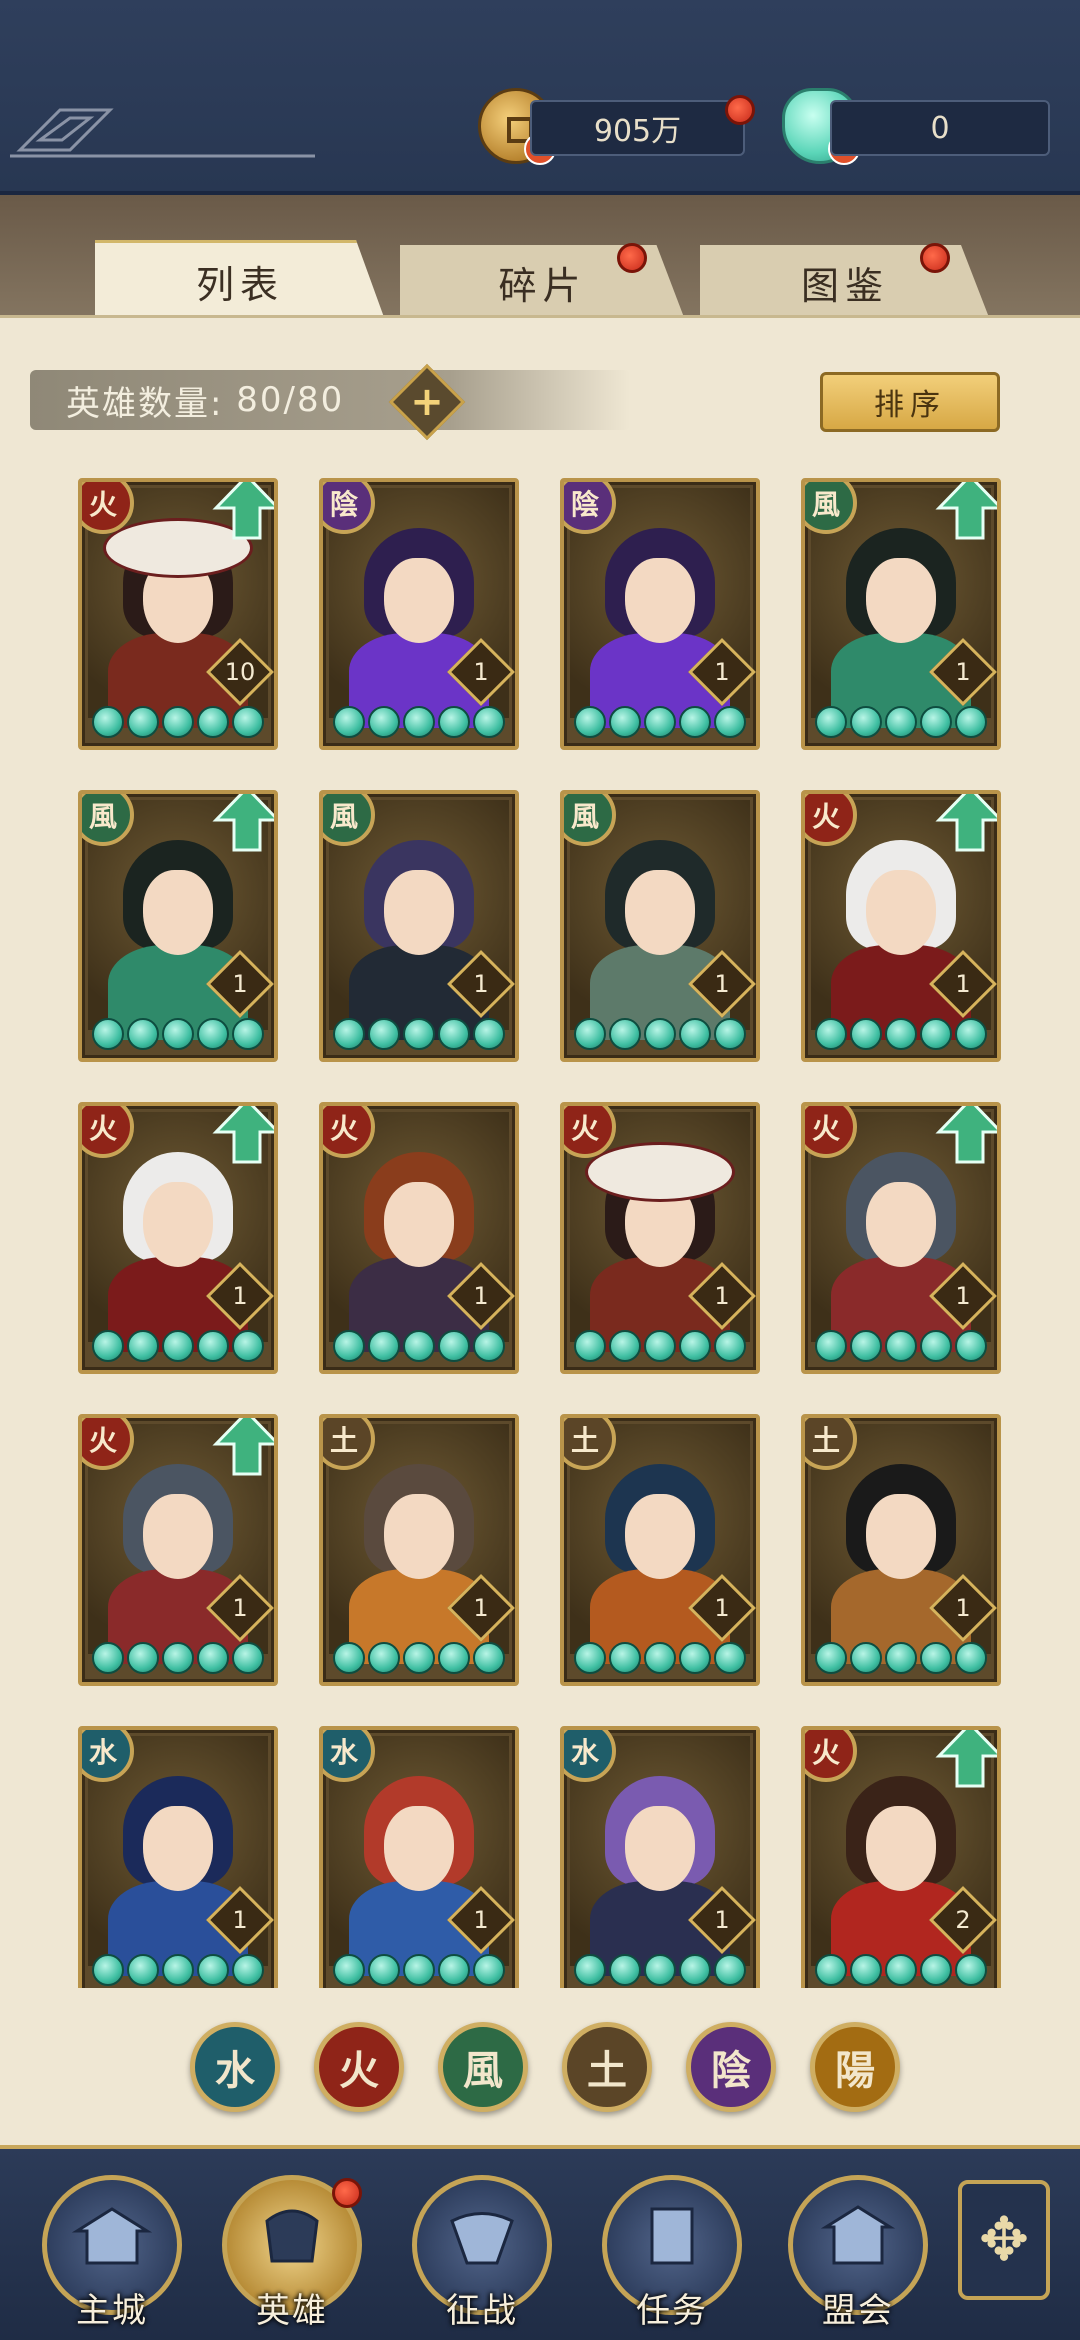  Describe the element at coordinates (482, 2253) in the screenshot. I see `nav-campaign: 征战` at that location.